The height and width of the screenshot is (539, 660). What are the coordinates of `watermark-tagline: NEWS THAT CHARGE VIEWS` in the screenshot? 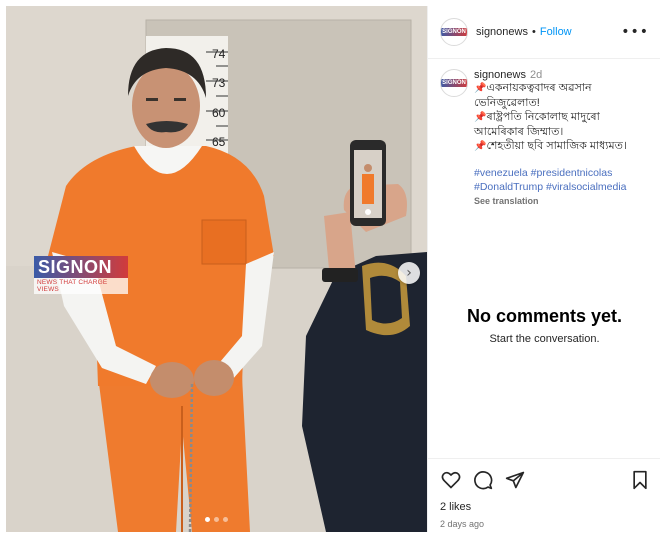 It's located at (81, 286).